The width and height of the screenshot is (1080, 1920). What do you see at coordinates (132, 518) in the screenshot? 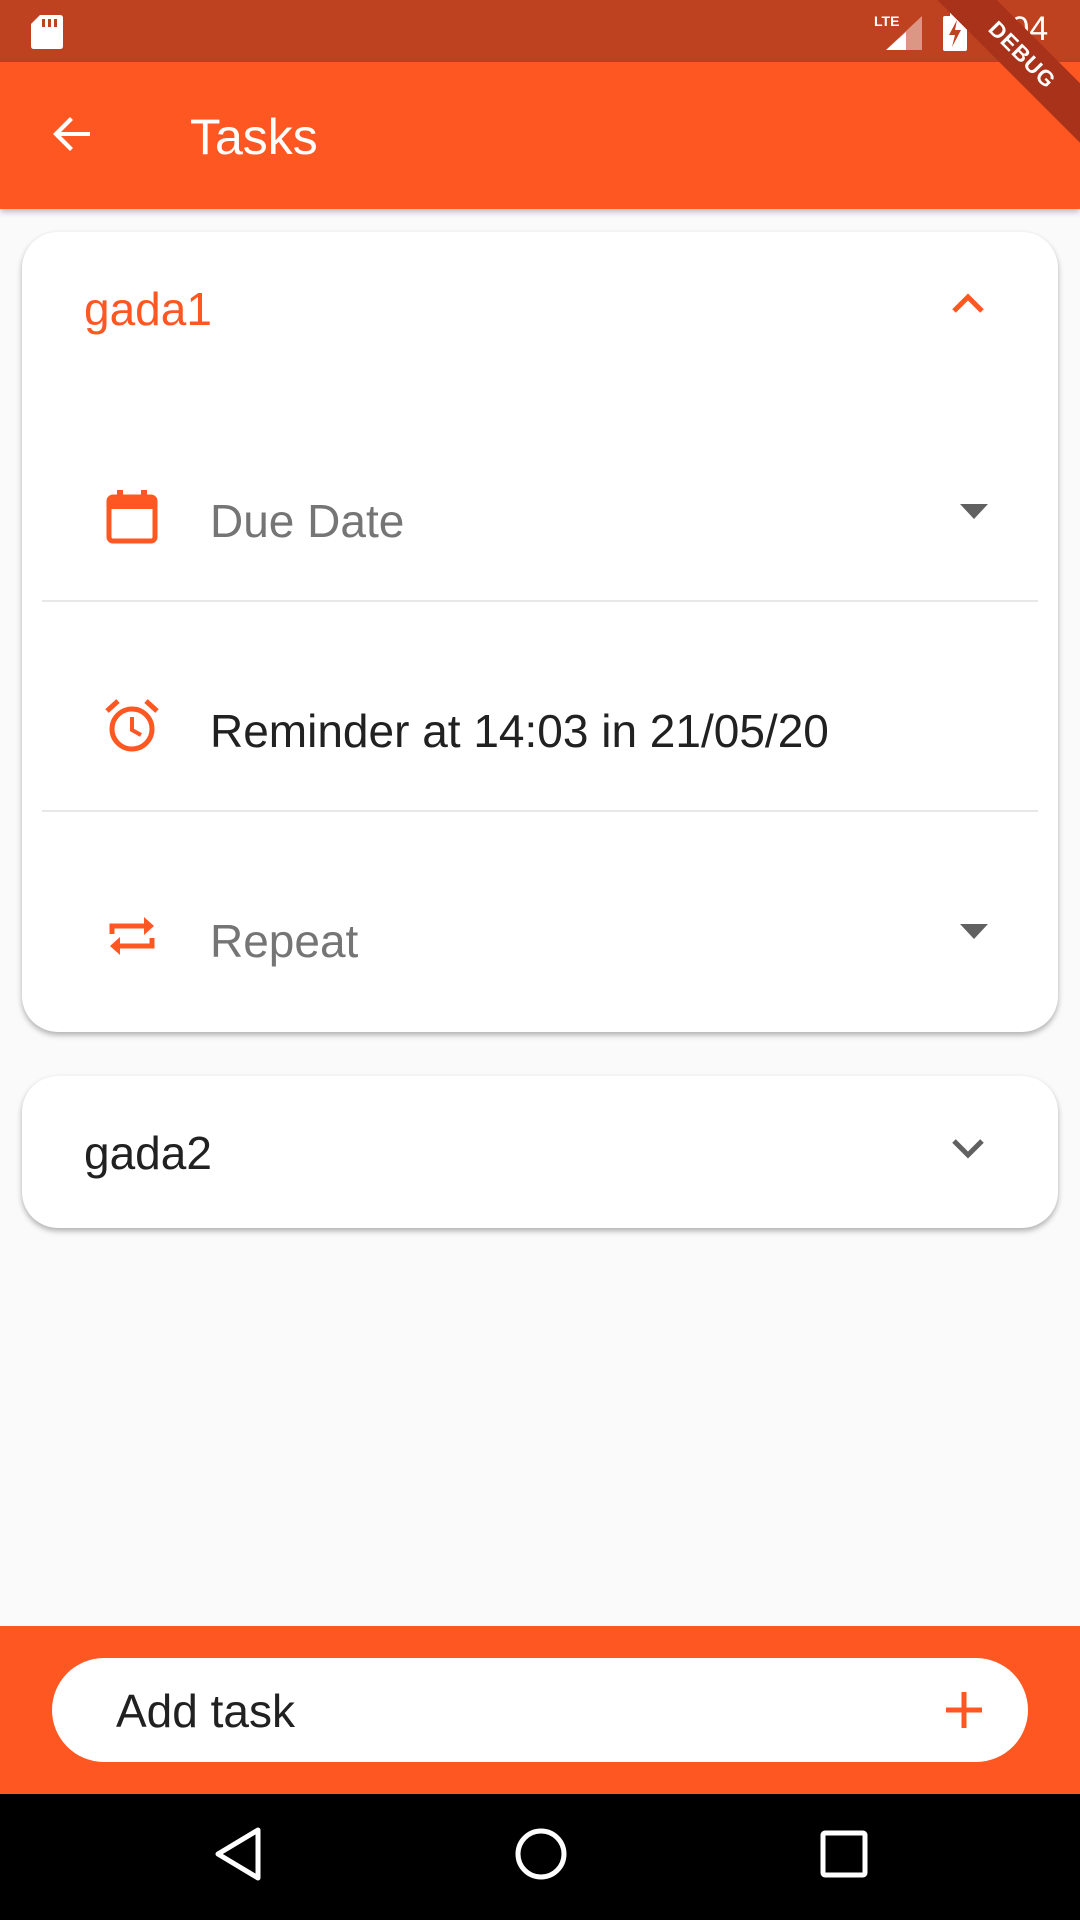
I see `calendar-icon` at bounding box center [132, 518].